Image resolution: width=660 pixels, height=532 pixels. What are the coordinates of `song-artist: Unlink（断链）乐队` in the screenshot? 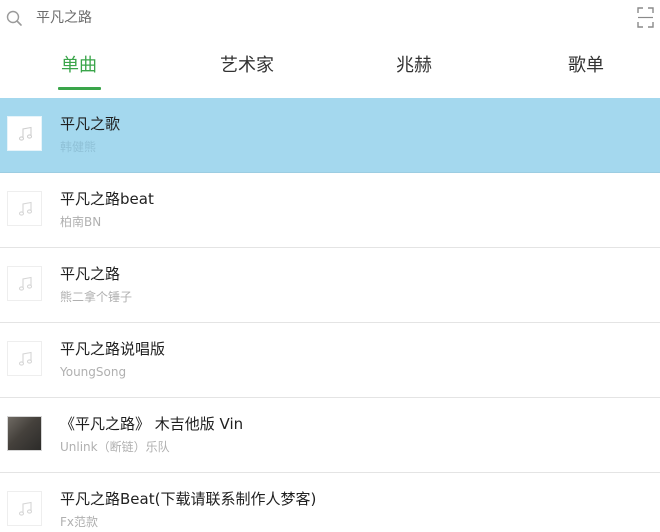 It's located at (115, 447).